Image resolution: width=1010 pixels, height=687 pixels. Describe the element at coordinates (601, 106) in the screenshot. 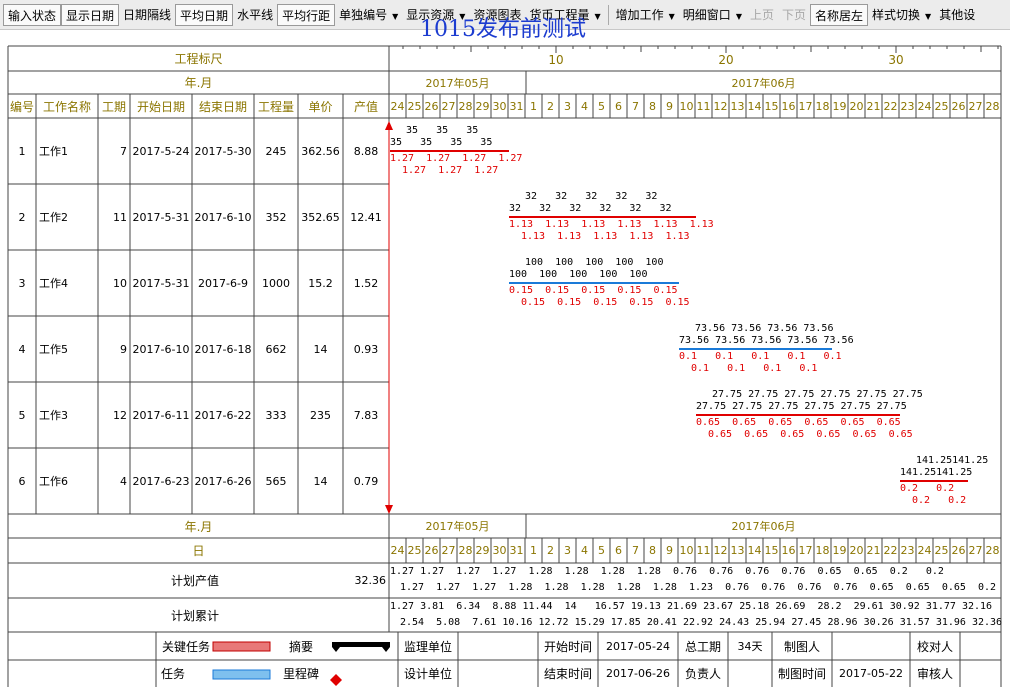

I see `top-day-cell: 5` at that location.